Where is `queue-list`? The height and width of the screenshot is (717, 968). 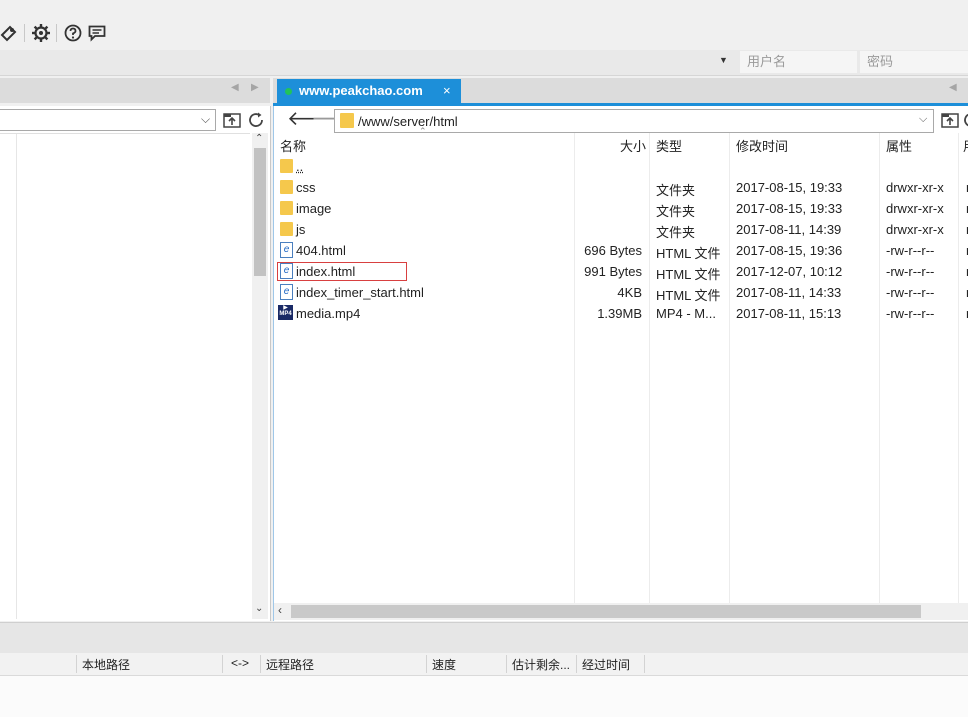 queue-list is located at coordinates (484, 696).